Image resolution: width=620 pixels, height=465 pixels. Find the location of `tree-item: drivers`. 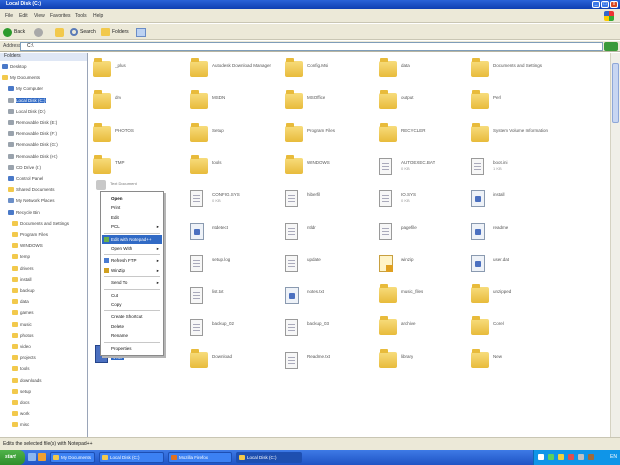

tree-item: drivers is located at coordinates (43, 268).